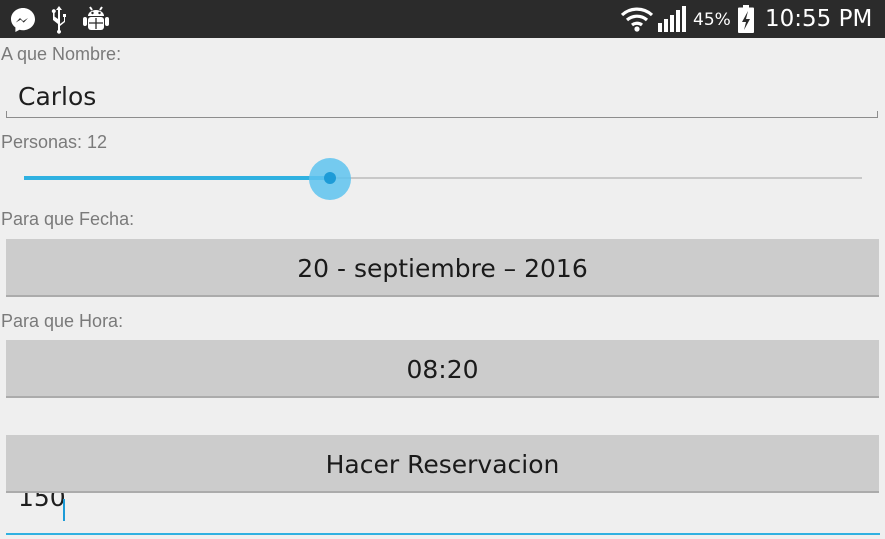 The height and width of the screenshot is (539, 885). What do you see at coordinates (23, 20) in the screenshot?
I see `messenger-icon` at bounding box center [23, 20].